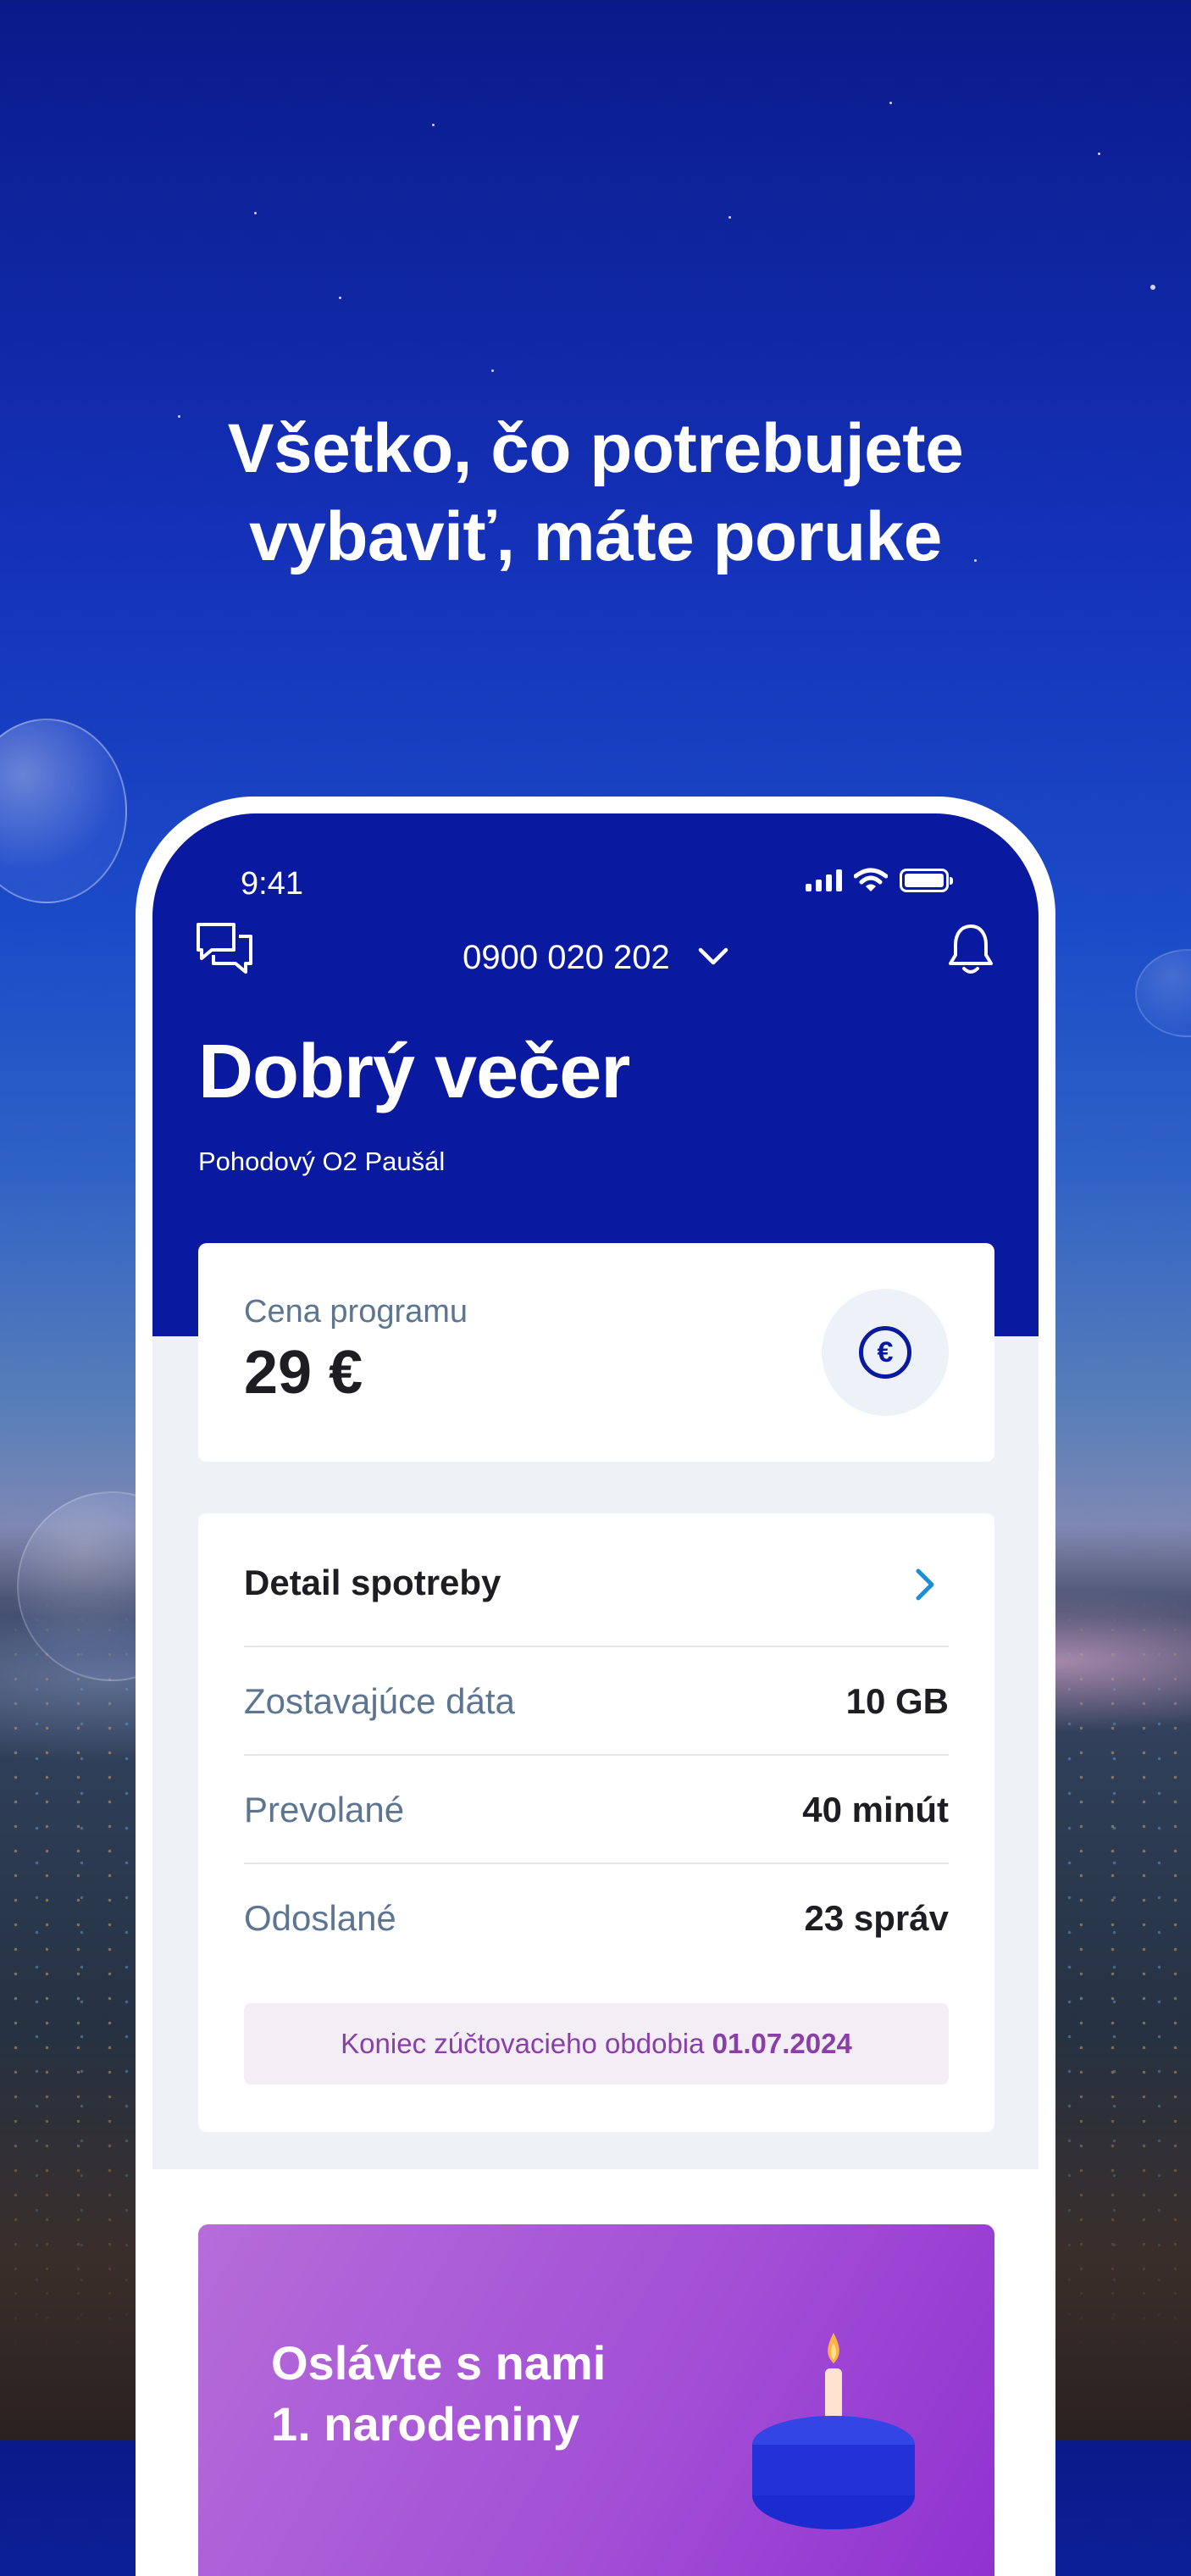 The width and height of the screenshot is (1191, 2576). I want to click on usage-row-label: Odoslané, so click(320, 1918).